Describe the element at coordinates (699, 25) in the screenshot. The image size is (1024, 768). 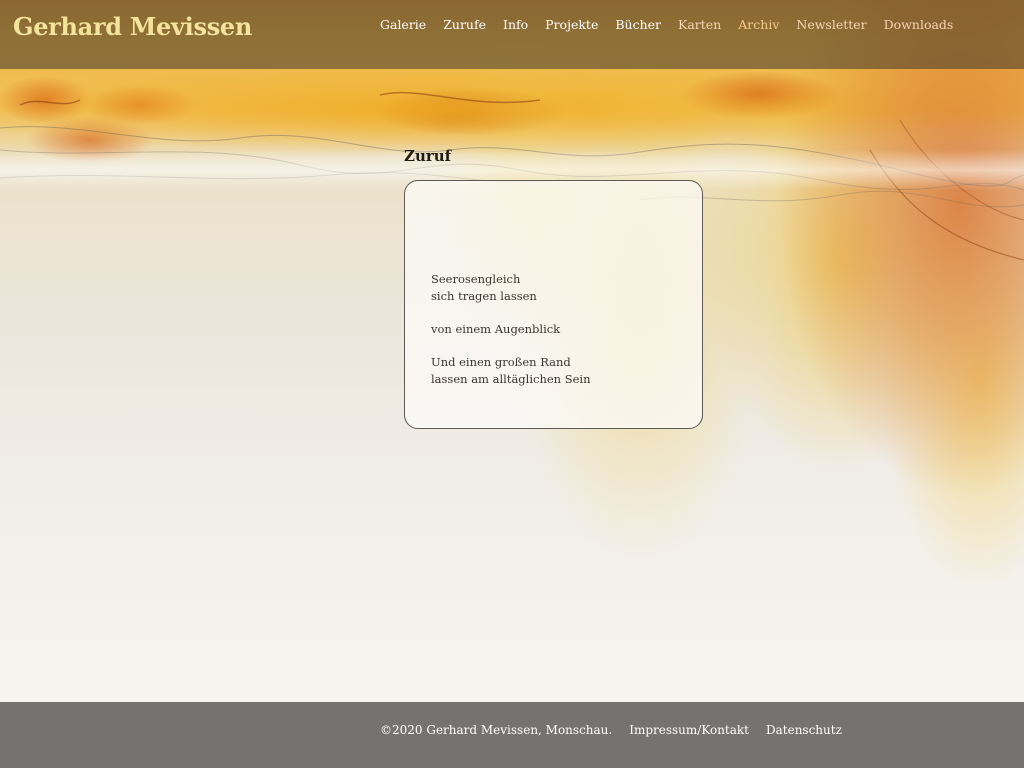
I see `nav-item-karten: Karten` at that location.